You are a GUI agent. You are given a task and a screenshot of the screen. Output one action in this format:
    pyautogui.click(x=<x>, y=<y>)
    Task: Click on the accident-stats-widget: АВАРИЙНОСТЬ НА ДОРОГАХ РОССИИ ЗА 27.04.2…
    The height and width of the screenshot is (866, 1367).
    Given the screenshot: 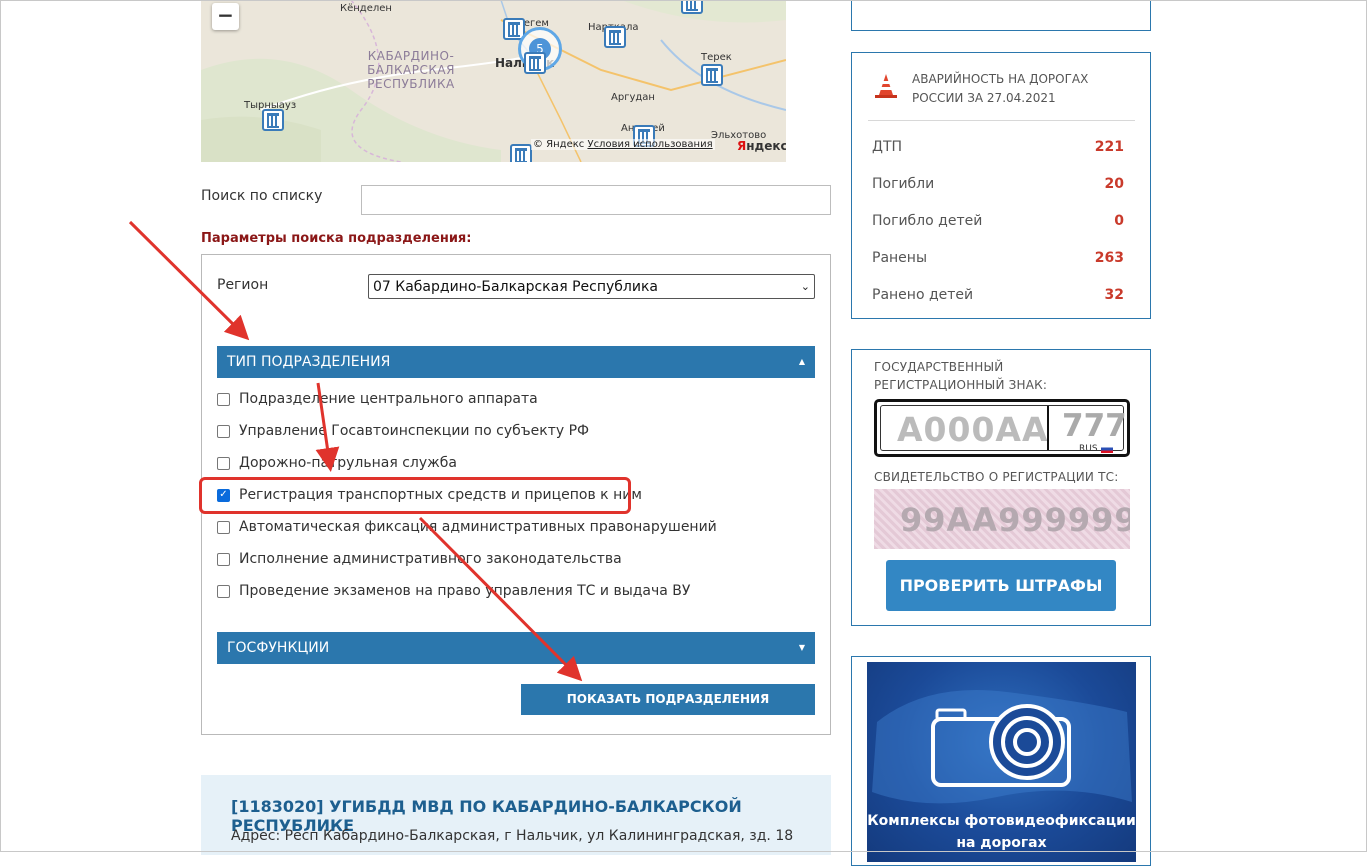 What is the action you would take?
    pyautogui.click(x=1001, y=185)
    